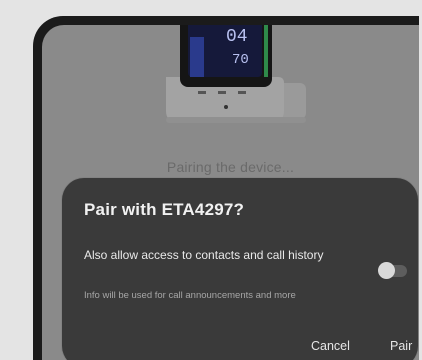  I want to click on contacts-access-toggle, so click(392, 270).